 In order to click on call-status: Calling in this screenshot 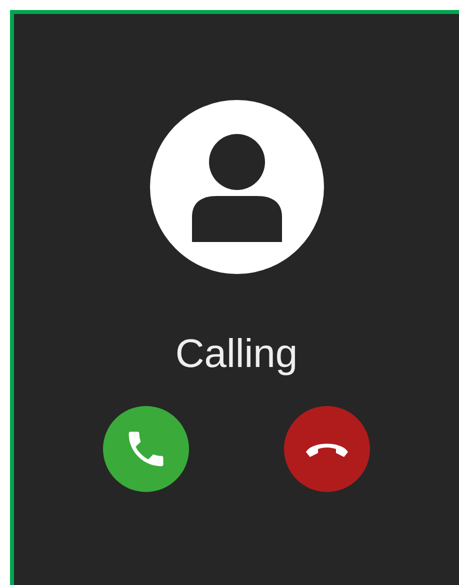, I will do `click(236, 354)`.